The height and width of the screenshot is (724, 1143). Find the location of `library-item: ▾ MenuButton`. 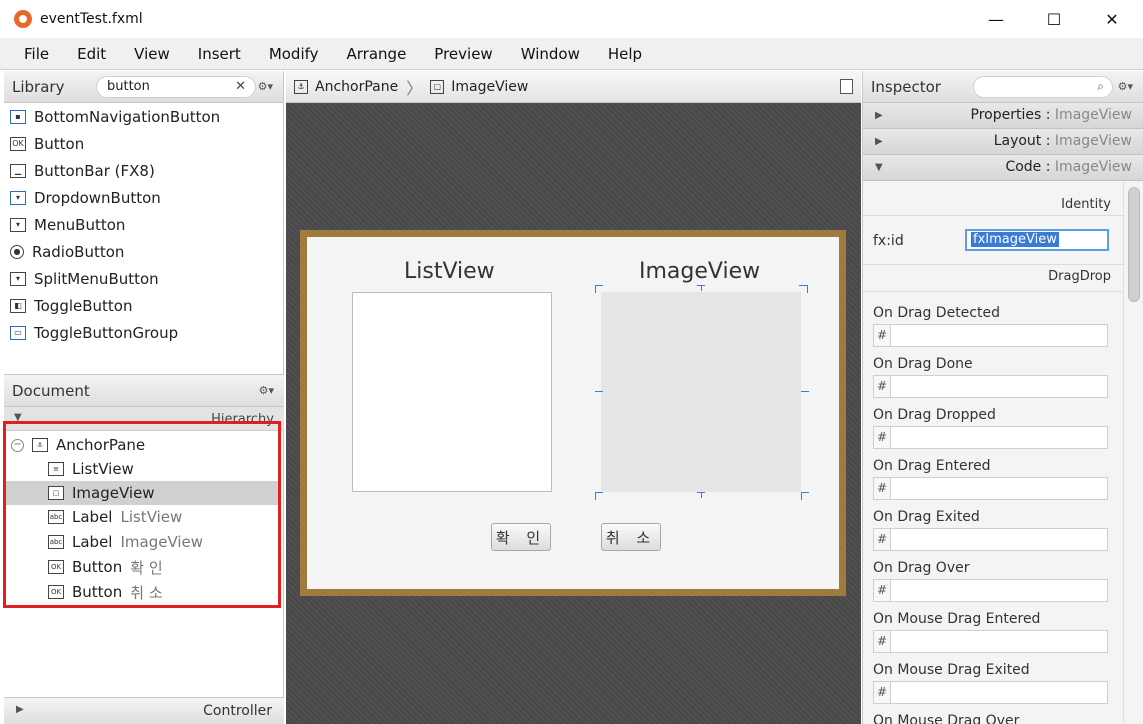

library-item: ▾ MenuButton is located at coordinates (143, 224).